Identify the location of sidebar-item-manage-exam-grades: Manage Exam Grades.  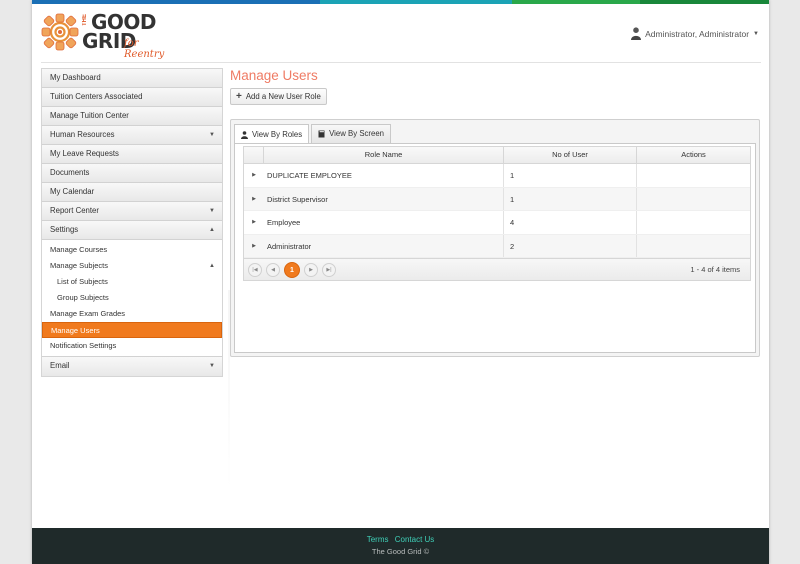
(132, 314).